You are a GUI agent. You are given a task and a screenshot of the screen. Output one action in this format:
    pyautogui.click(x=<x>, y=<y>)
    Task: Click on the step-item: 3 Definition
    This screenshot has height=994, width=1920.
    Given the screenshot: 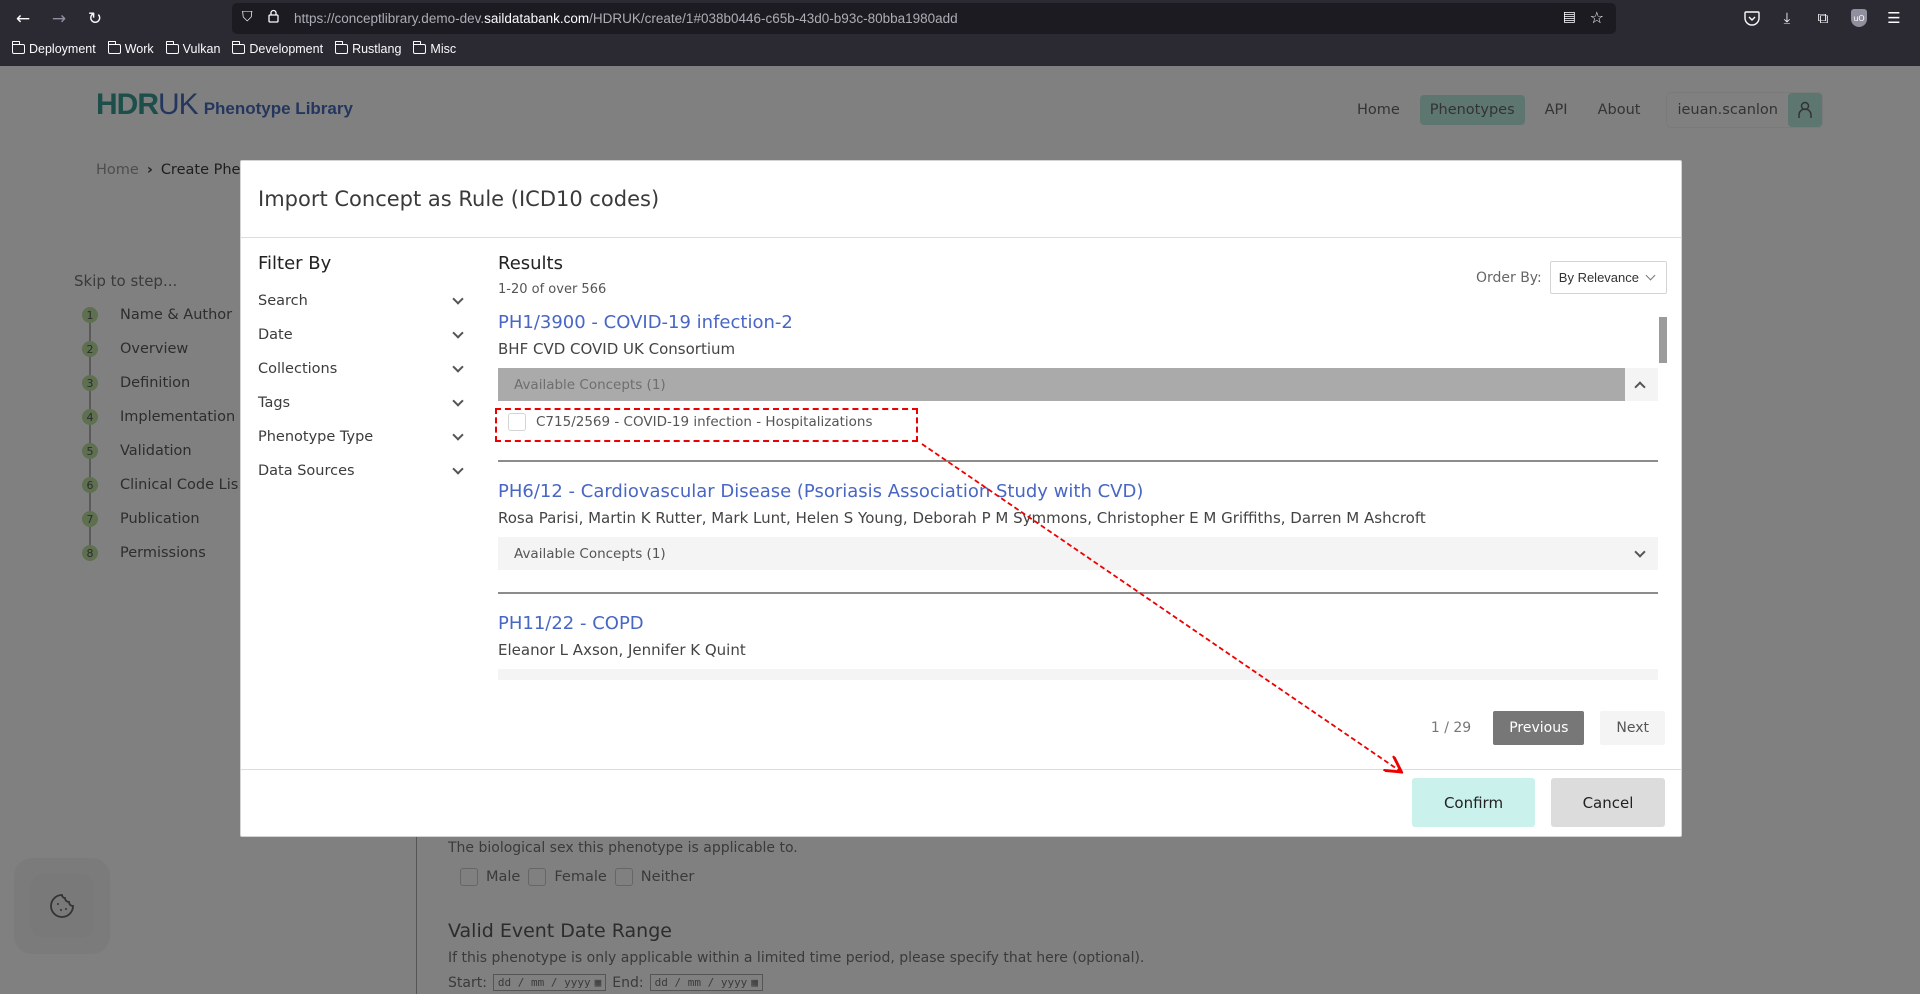 What is the action you would take?
    pyautogui.click(x=156, y=383)
    